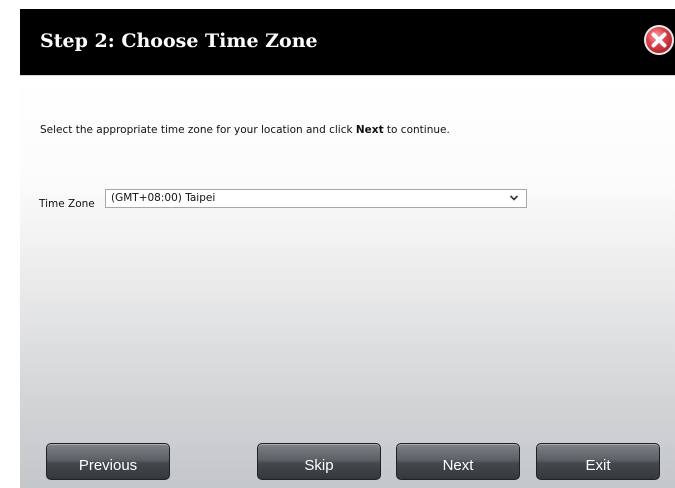 The height and width of the screenshot is (488, 675). I want to click on close-button, so click(659, 40).